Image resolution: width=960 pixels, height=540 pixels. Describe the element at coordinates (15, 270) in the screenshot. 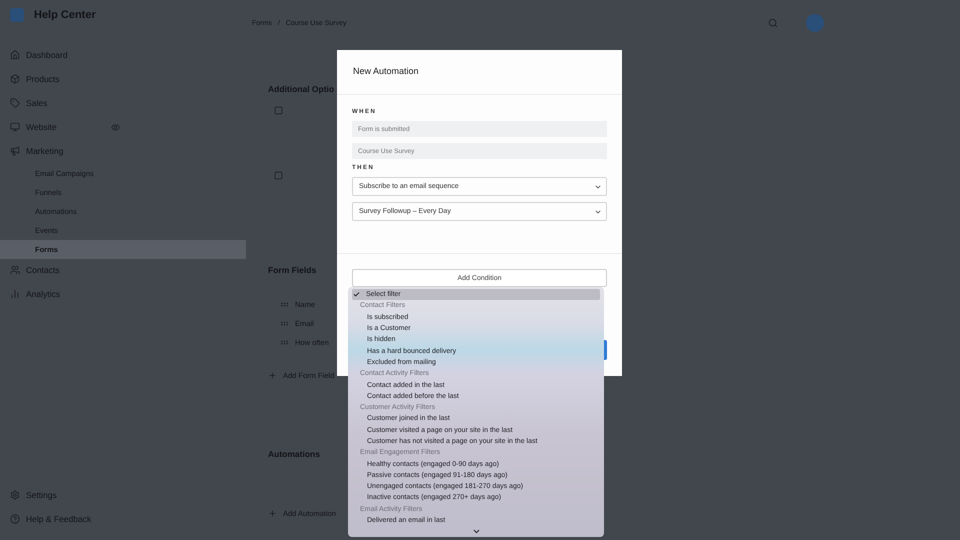

I see `users-icon` at that location.